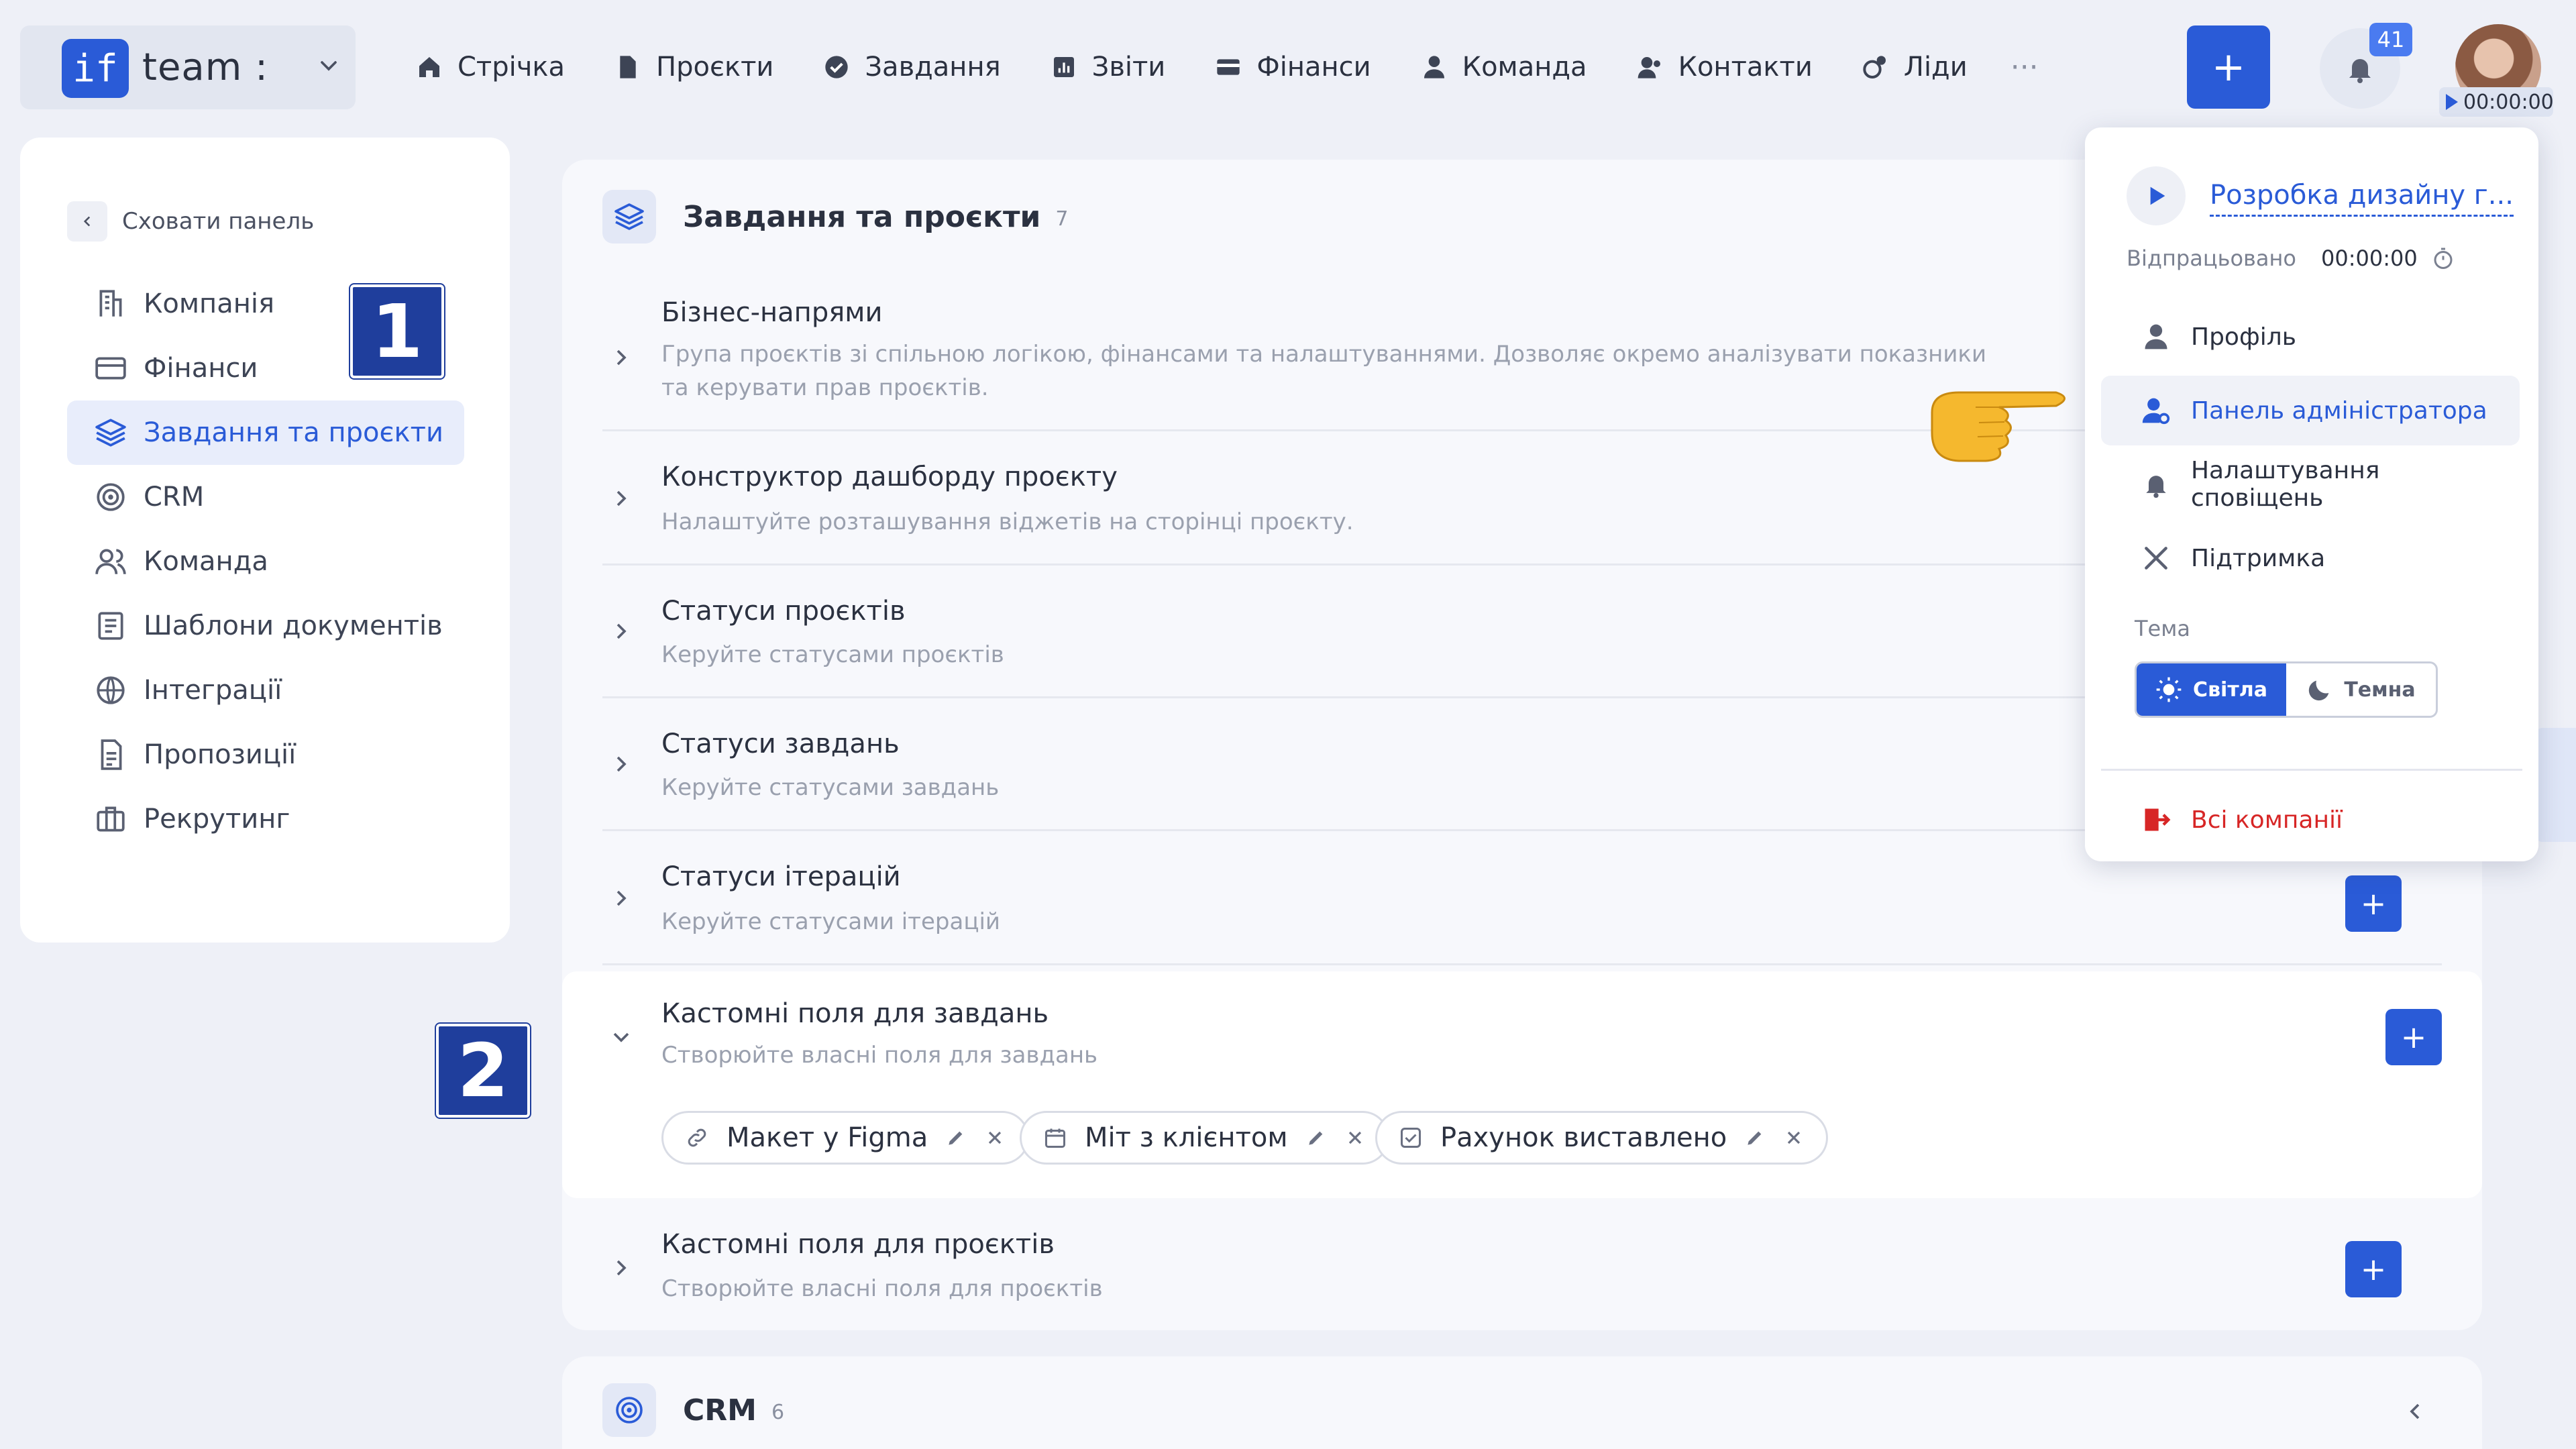  Describe the element at coordinates (213, 690) in the screenshot. I see `sidebar-item-label: Інтеграції` at that location.